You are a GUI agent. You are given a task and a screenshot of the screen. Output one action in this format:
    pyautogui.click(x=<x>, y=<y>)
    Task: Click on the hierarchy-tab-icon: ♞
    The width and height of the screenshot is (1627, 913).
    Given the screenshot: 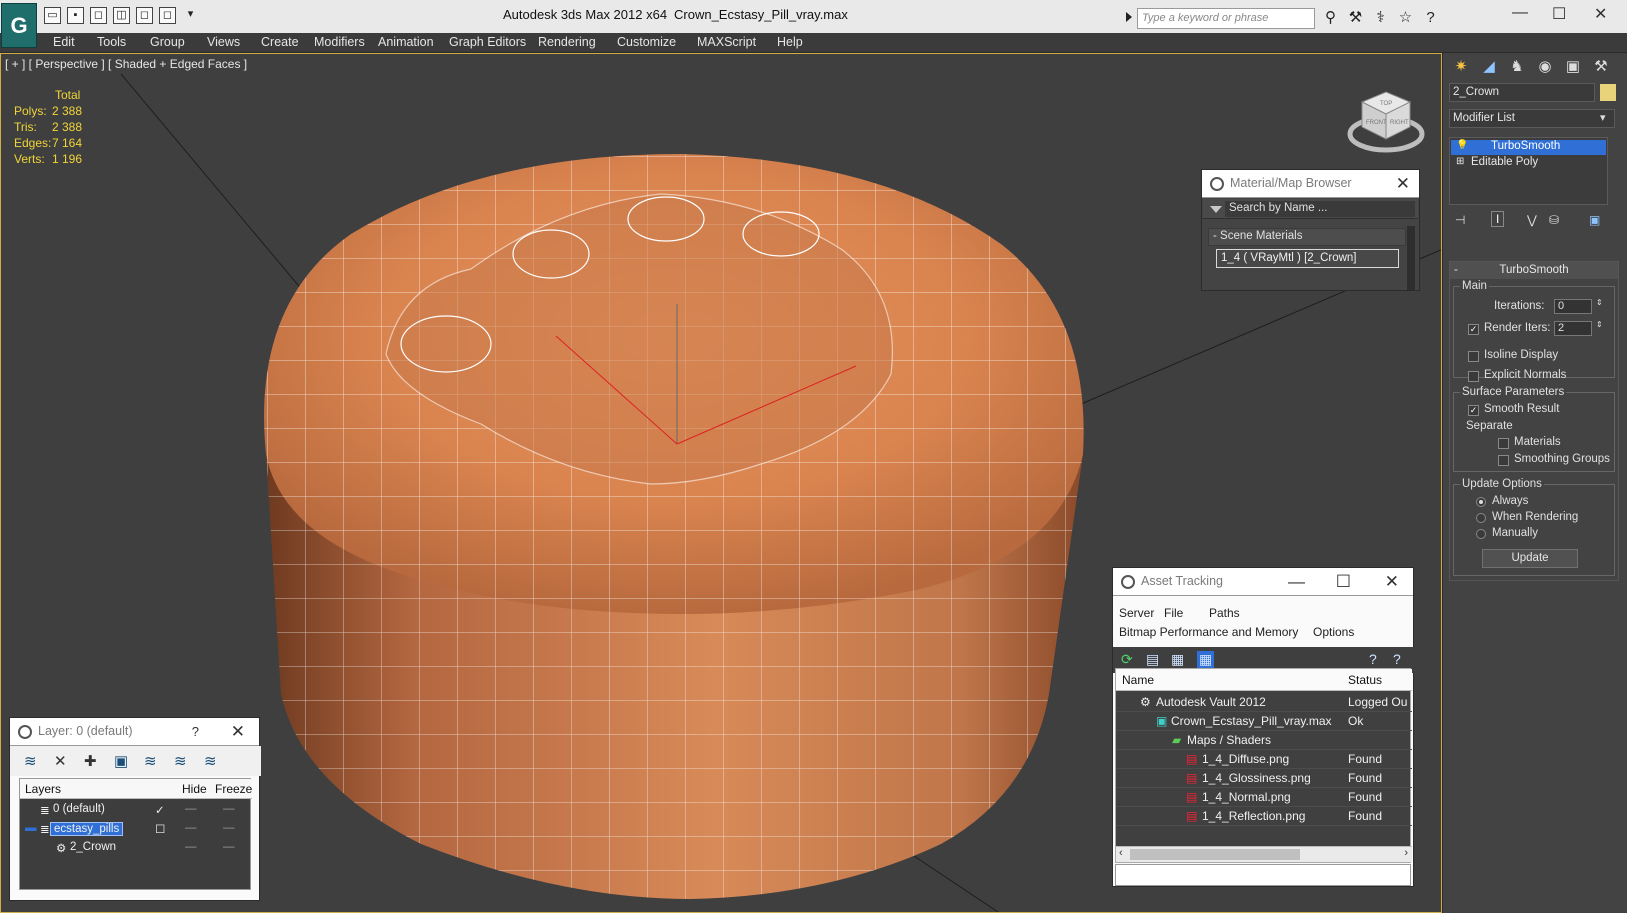 What is the action you would take?
    pyautogui.click(x=1517, y=67)
    